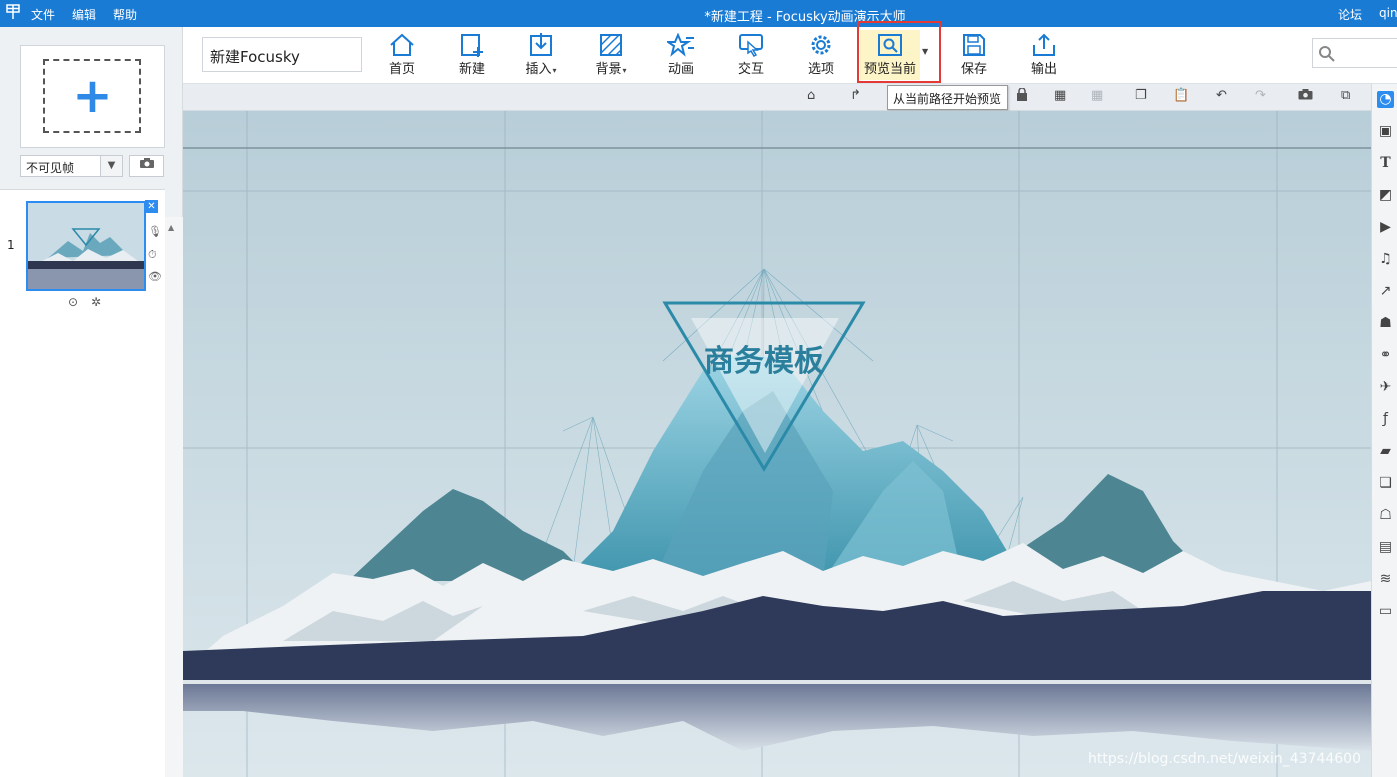  Describe the element at coordinates (1043, 69) in the screenshot. I see `export-label: 输出` at that location.